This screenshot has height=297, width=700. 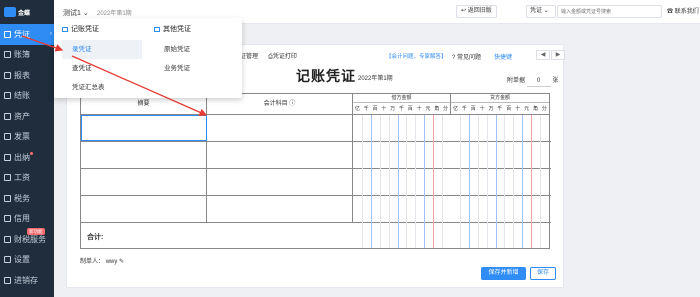 I want to click on arrow-to-summary-cell, so click(x=139, y=85).